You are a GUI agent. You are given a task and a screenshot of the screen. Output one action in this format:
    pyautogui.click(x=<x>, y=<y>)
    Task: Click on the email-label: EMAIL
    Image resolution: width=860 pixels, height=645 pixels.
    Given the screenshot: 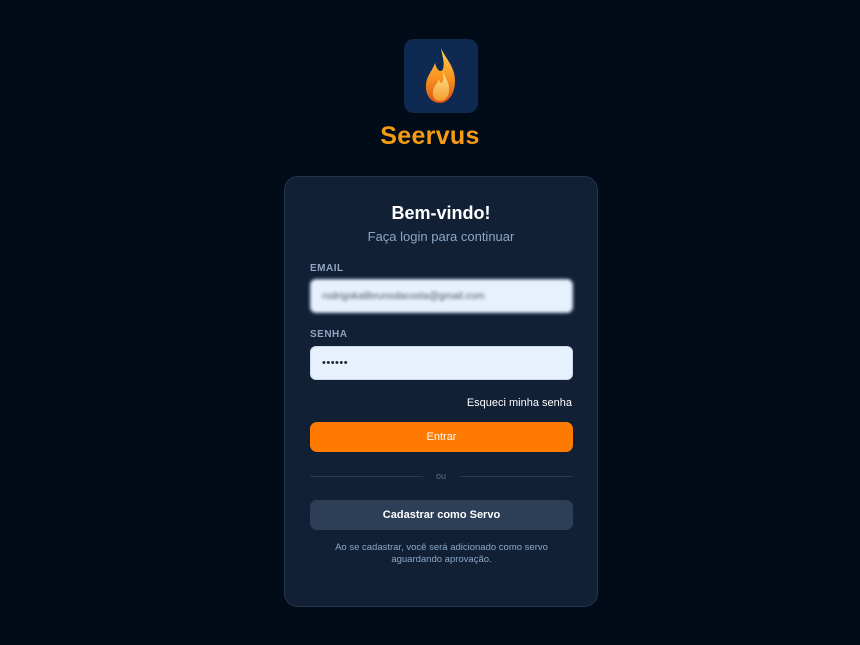 What is the action you would take?
    pyautogui.click(x=327, y=268)
    